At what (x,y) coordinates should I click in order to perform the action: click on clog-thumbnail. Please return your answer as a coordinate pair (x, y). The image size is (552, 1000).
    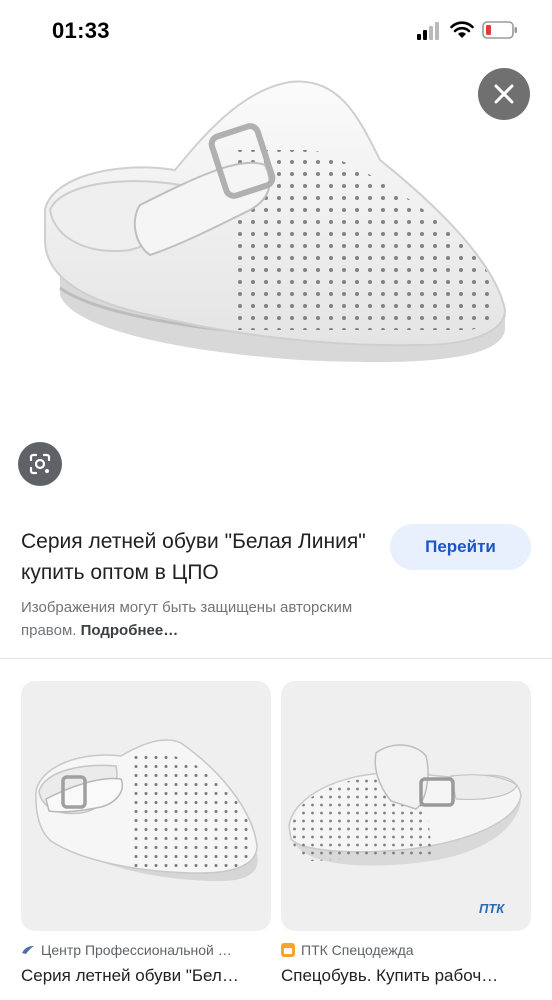
    Looking at the image, I should click on (146, 810).